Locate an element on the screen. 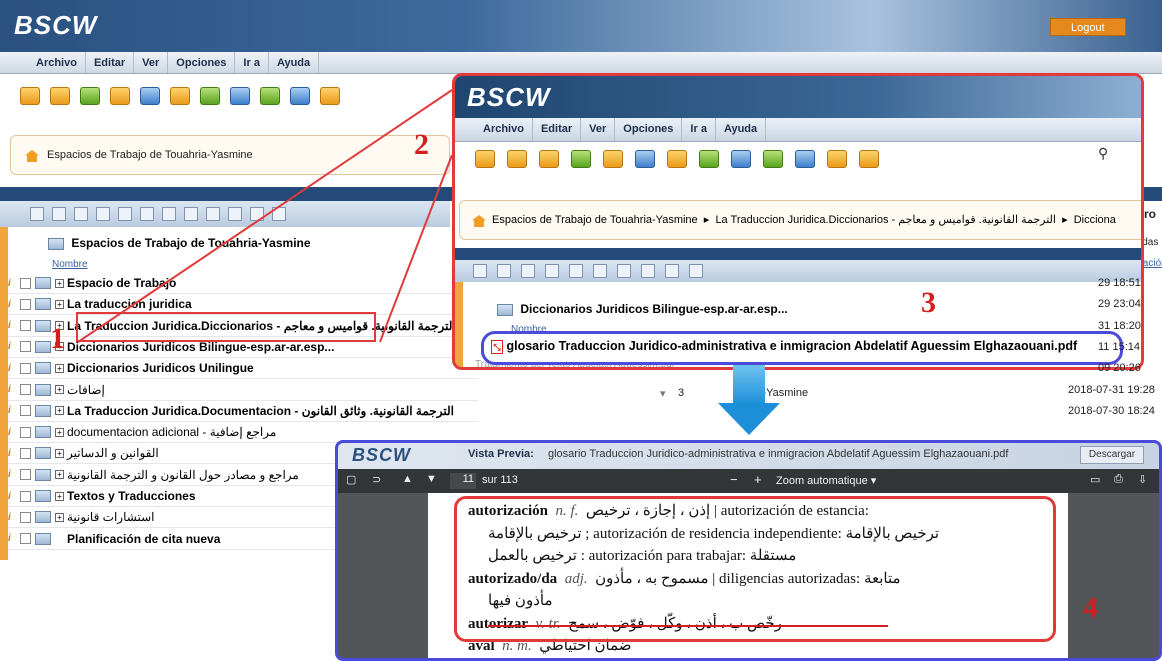 The height and width of the screenshot is (661, 1162). callout-2: 2 is located at coordinates (421, 144).